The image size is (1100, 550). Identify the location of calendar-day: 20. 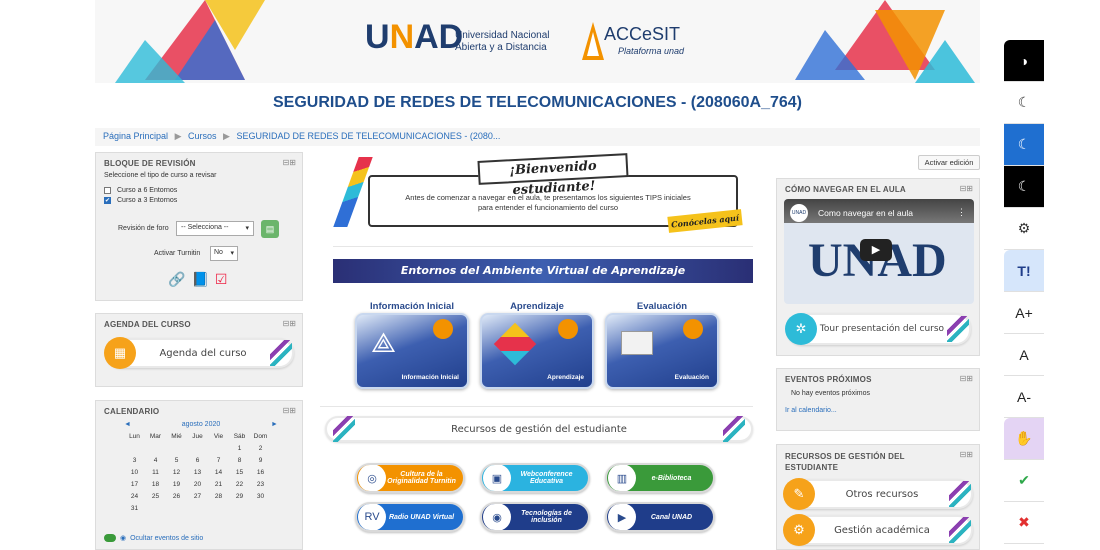
(197, 484).